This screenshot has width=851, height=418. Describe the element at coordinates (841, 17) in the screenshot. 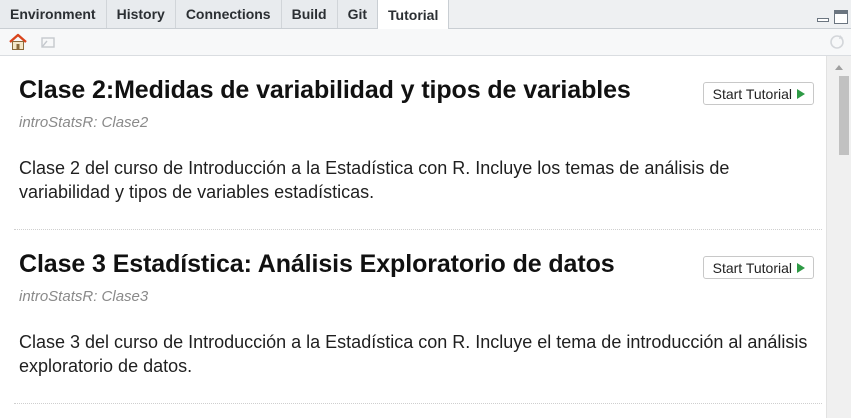

I see `maximize-pane-icon` at that location.